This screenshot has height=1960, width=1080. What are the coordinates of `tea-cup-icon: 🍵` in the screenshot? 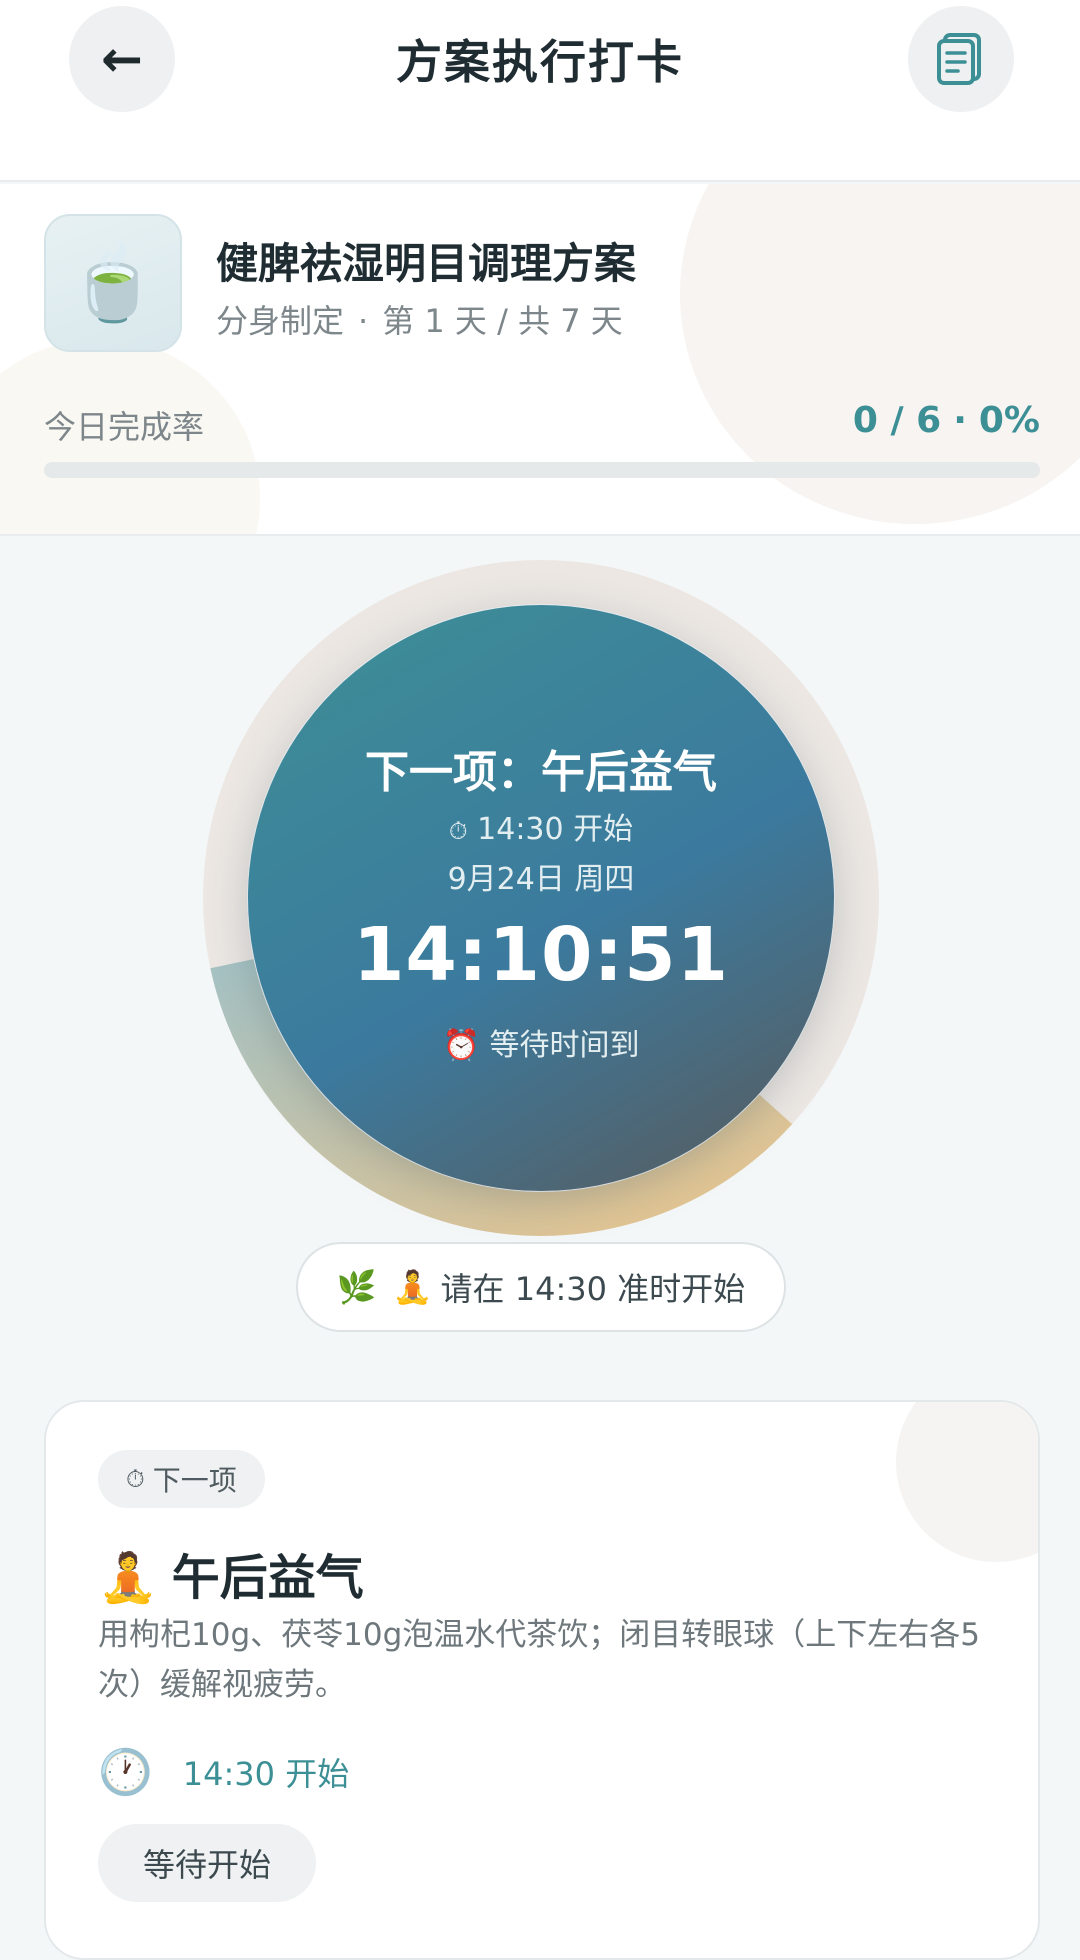 It's located at (113, 283).